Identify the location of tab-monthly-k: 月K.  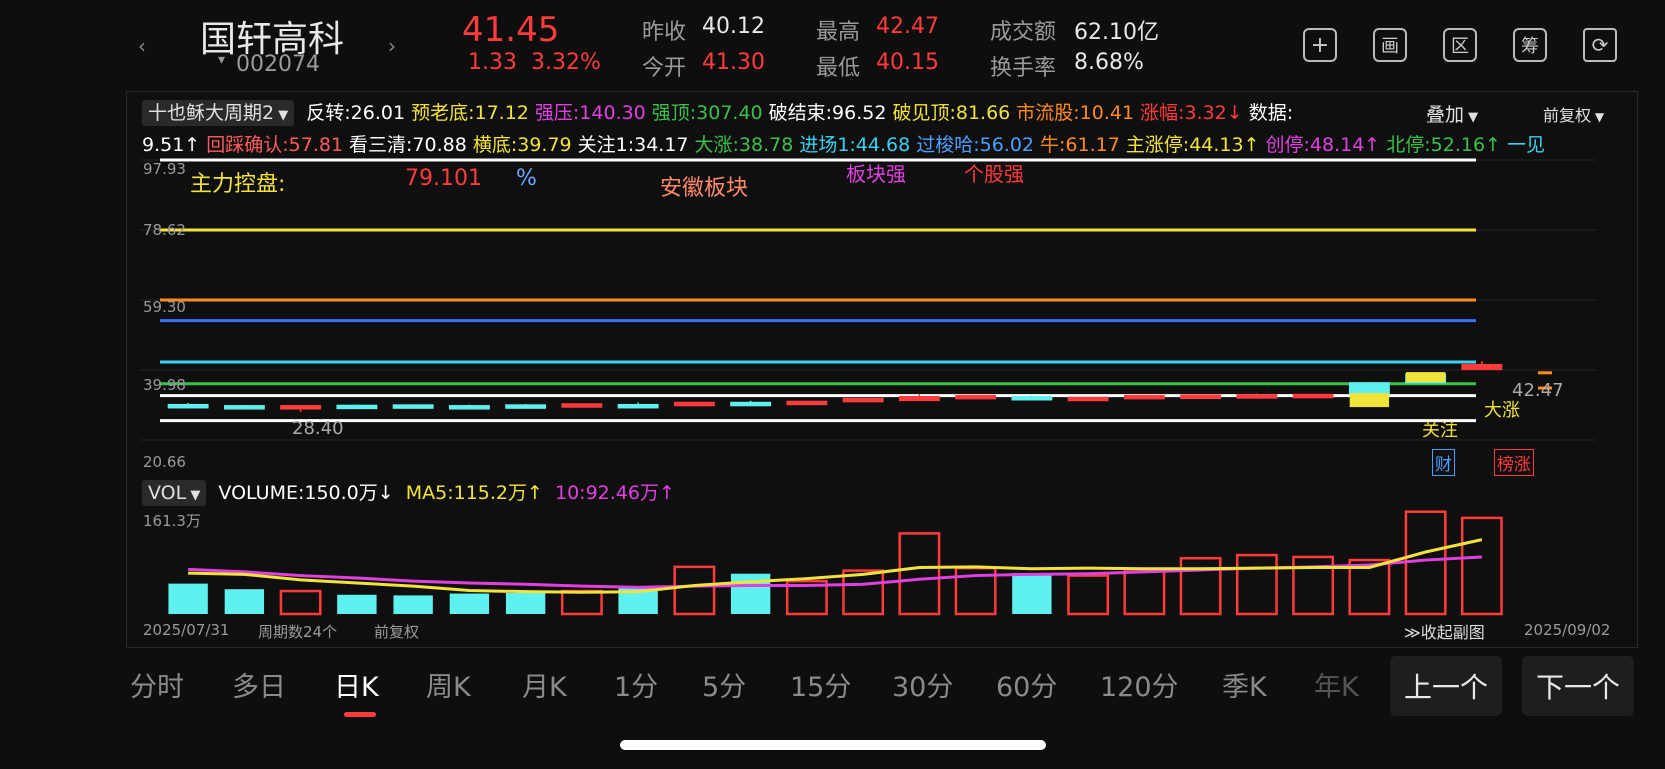
(544, 684).